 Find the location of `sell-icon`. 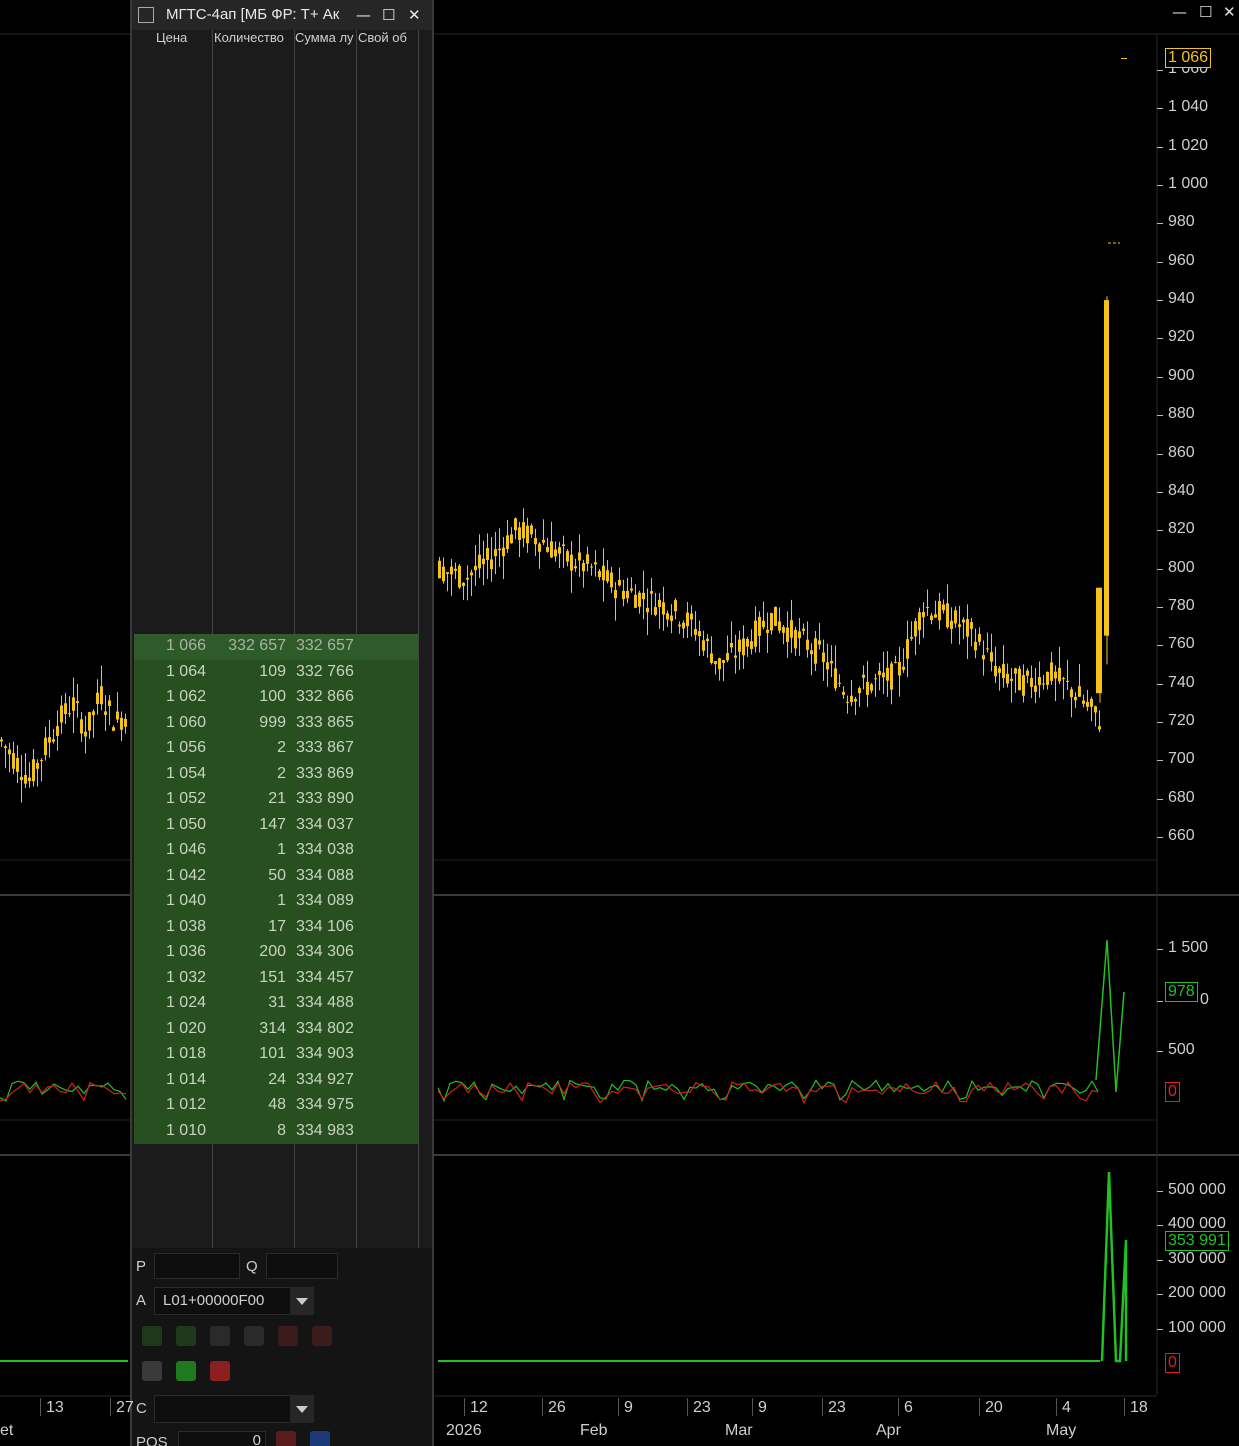

sell-icon is located at coordinates (288, 1336).